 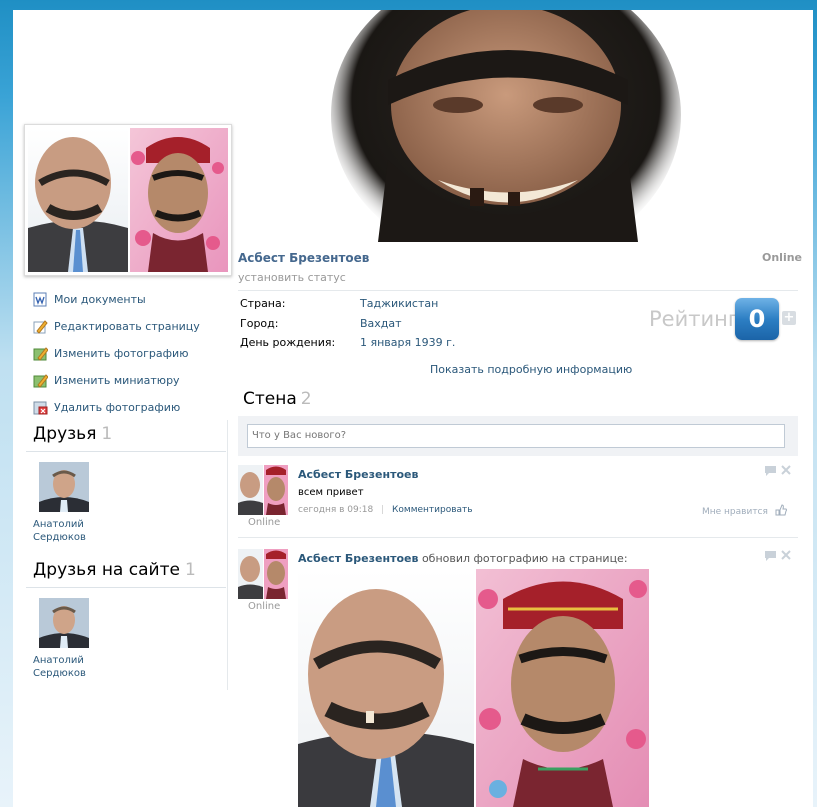 I want to click on menu-label: Мои документы, so click(x=100, y=299).